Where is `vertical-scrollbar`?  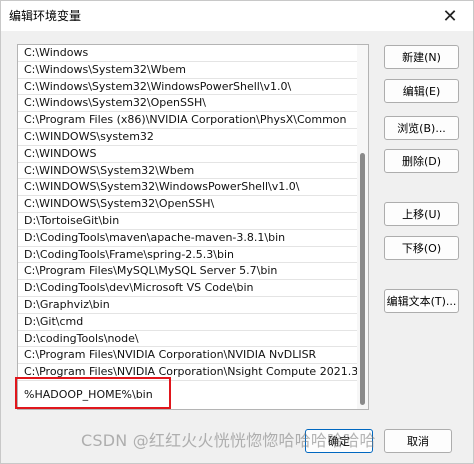 vertical-scrollbar is located at coordinates (362, 227).